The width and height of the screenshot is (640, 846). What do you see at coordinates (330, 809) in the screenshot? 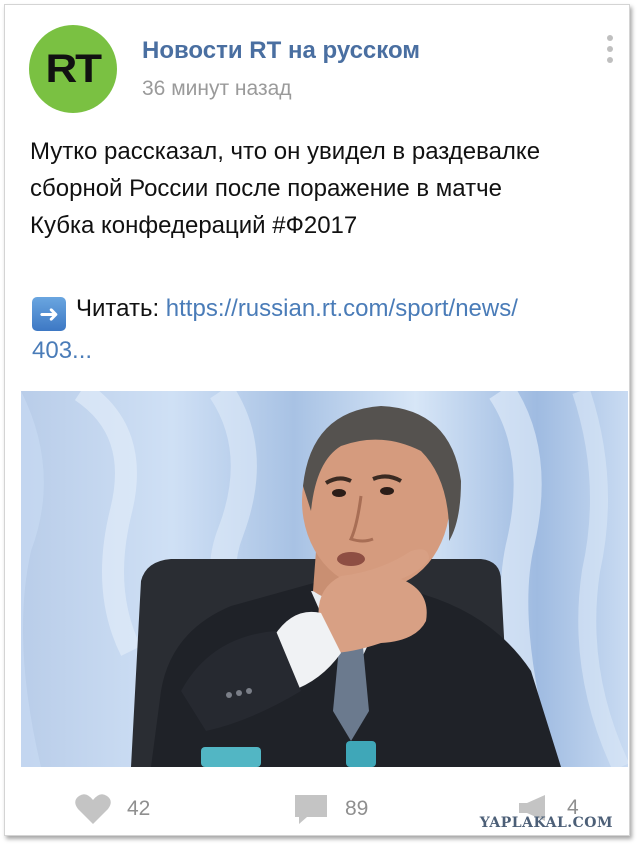
I see `comment-button: 89` at bounding box center [330, 809].